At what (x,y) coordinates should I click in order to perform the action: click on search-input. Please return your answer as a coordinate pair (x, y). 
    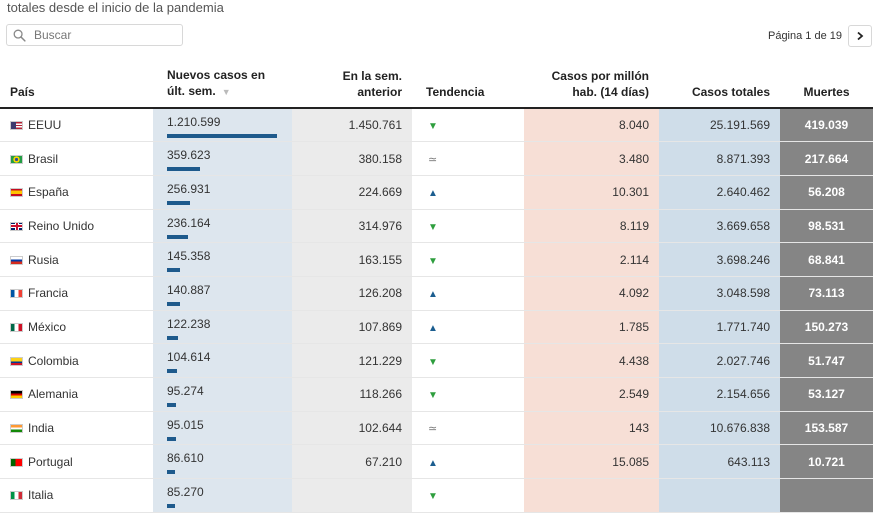
    Looking at the image, I should click on (104, 35).